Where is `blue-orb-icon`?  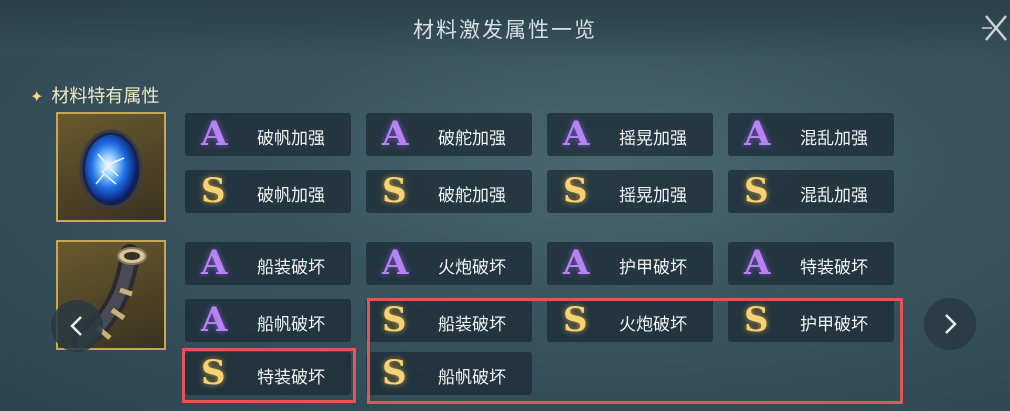 blue-orb-icon is located at coordinates (111, 169).